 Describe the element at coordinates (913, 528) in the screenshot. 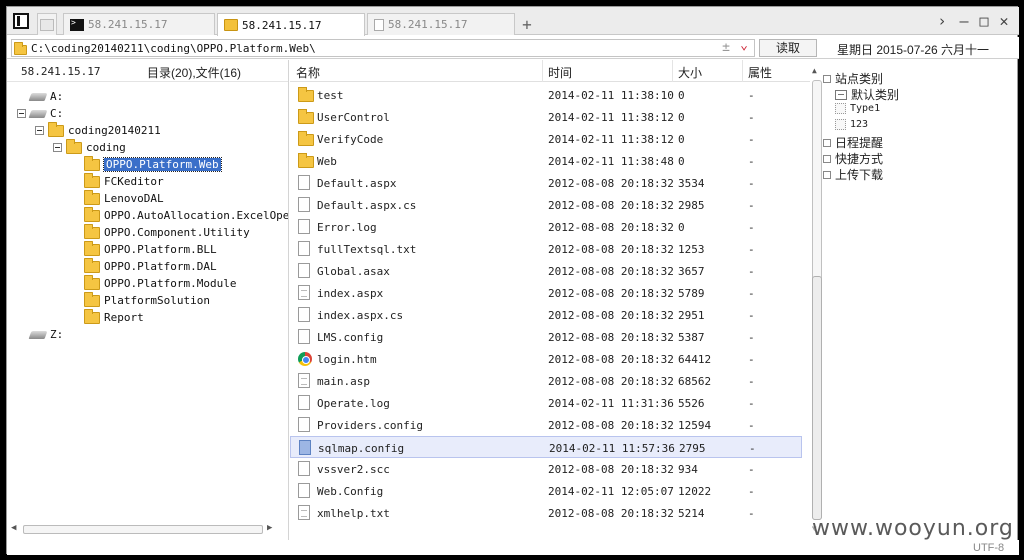

I see `watermark: www.wooyun.org` at that location.